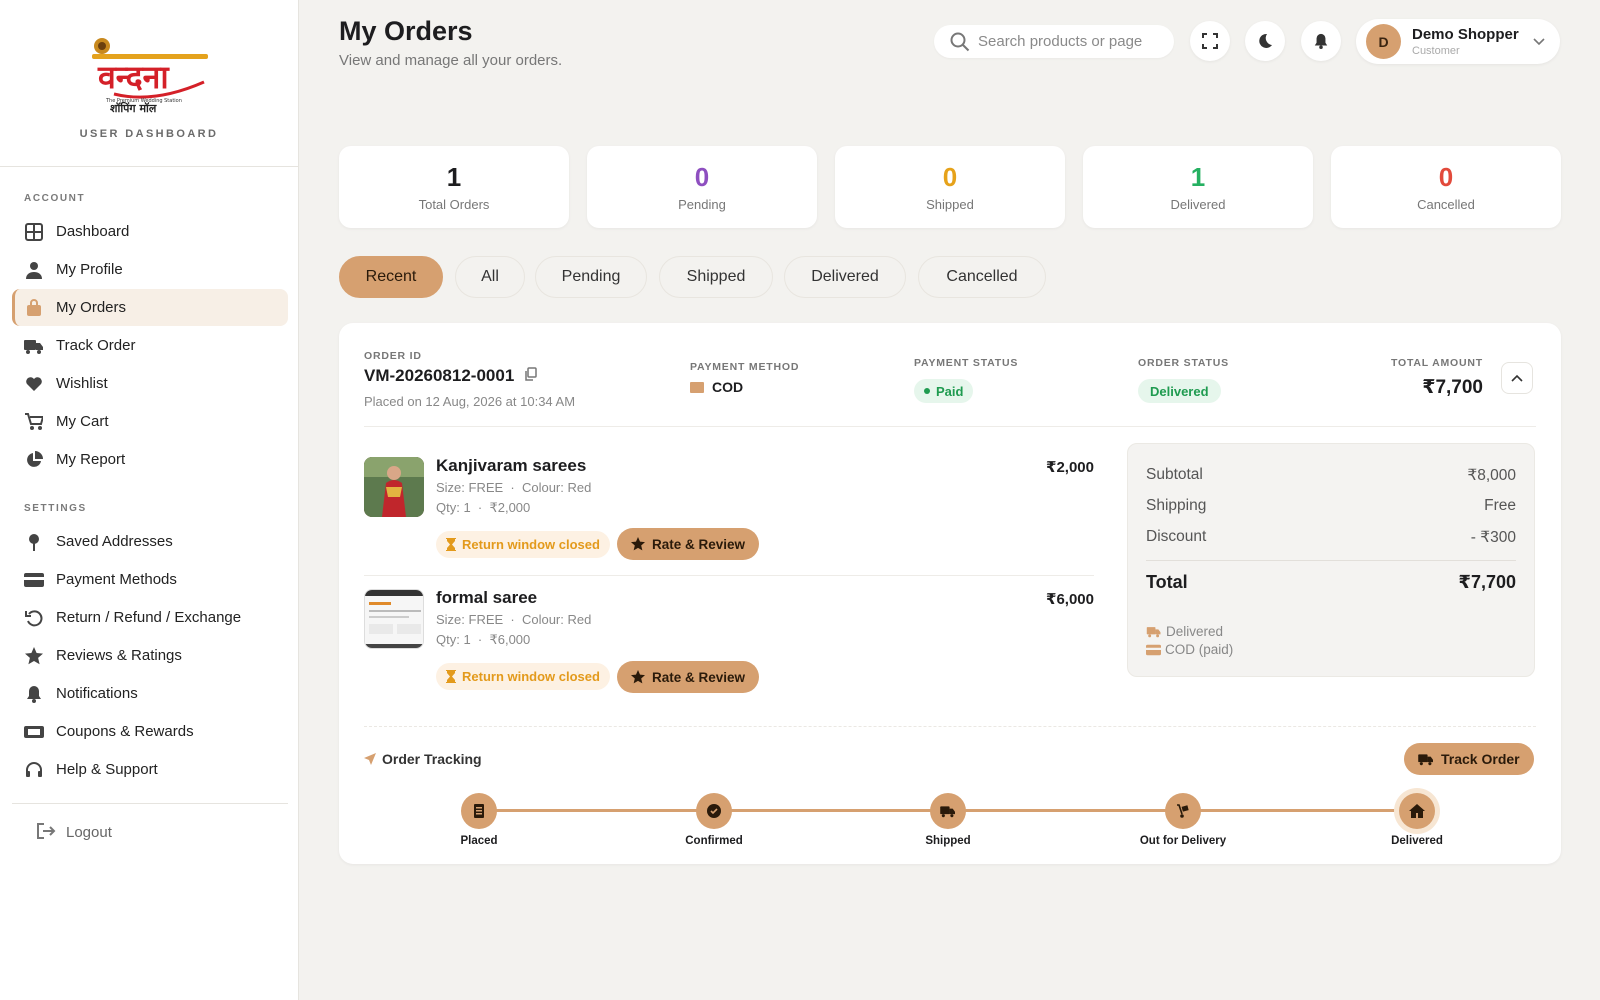  Describe the element at coordinates (1183, 811) in the screenshot. I see `dolly-icon` at that location.